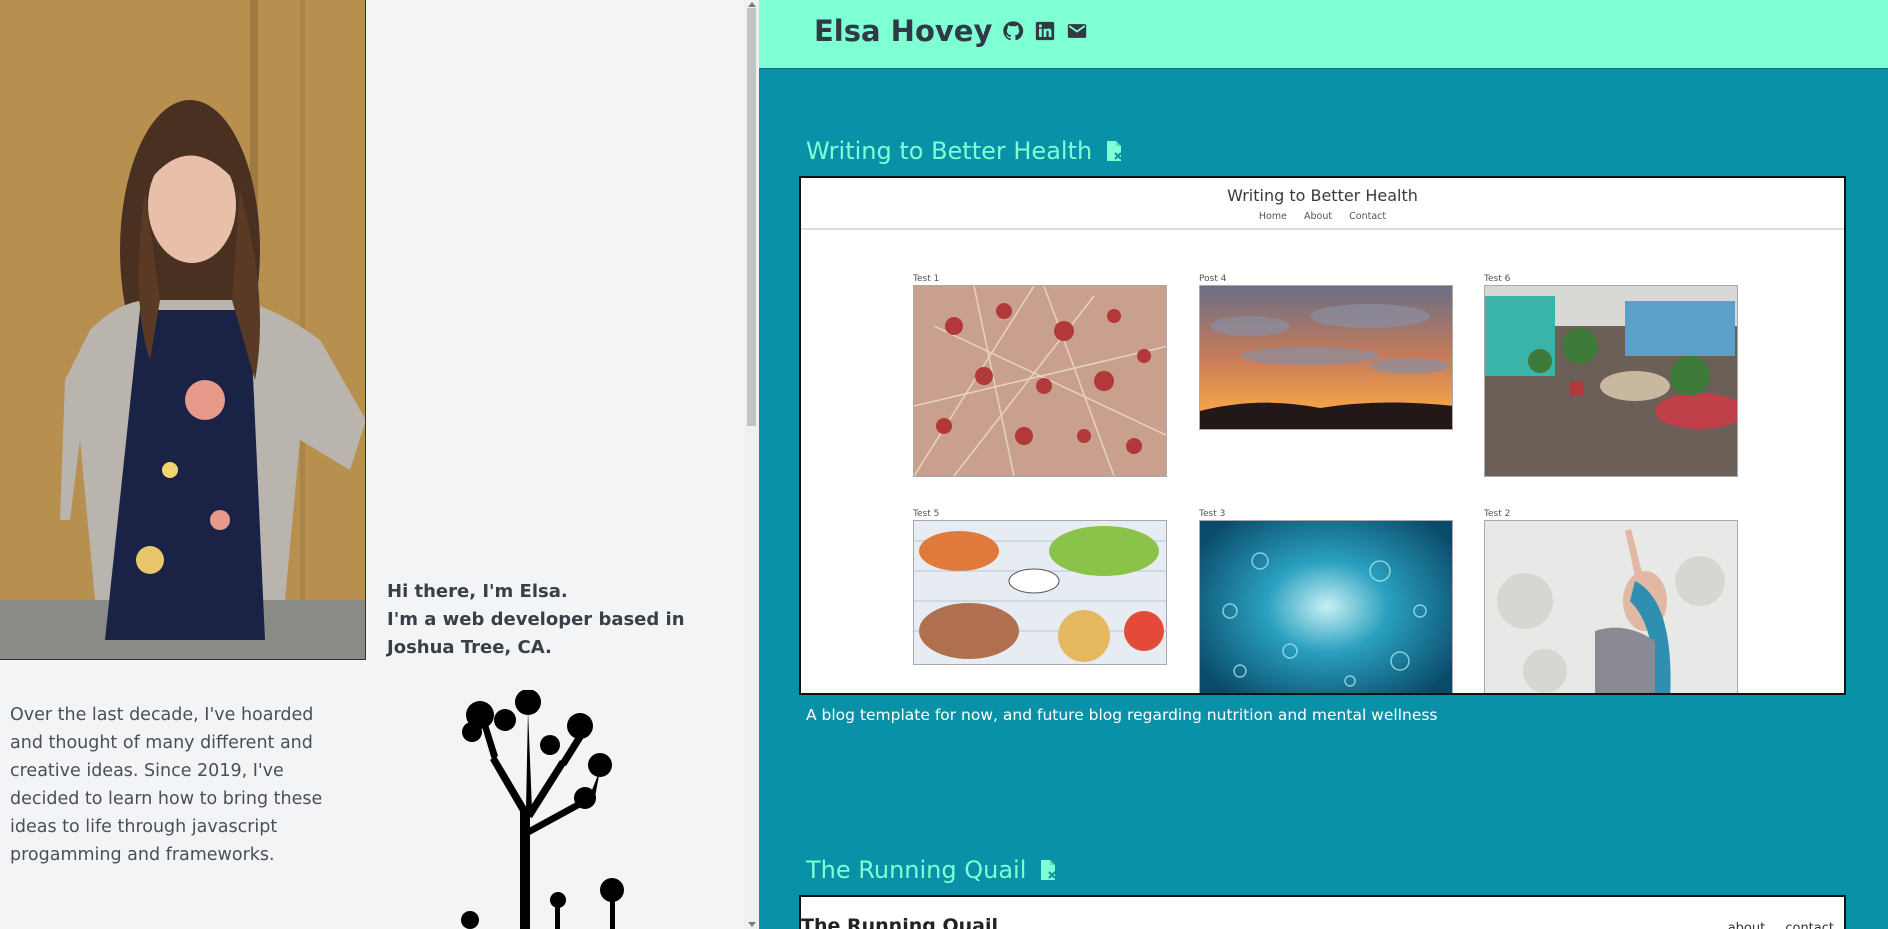 This screenshot has width=1888, height=929. I want to click on preview-blog-title: Writing to Better Health, so click(1322, 195).